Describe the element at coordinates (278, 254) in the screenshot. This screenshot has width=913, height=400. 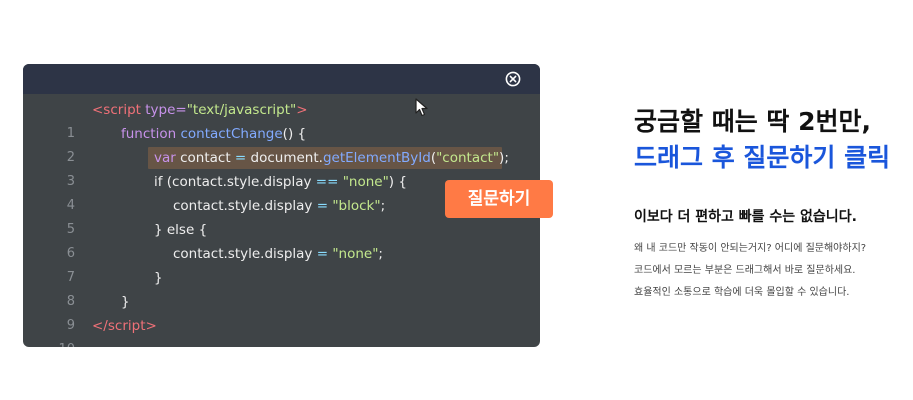
I see `code-text: contact.style.display = "none";` at that location.